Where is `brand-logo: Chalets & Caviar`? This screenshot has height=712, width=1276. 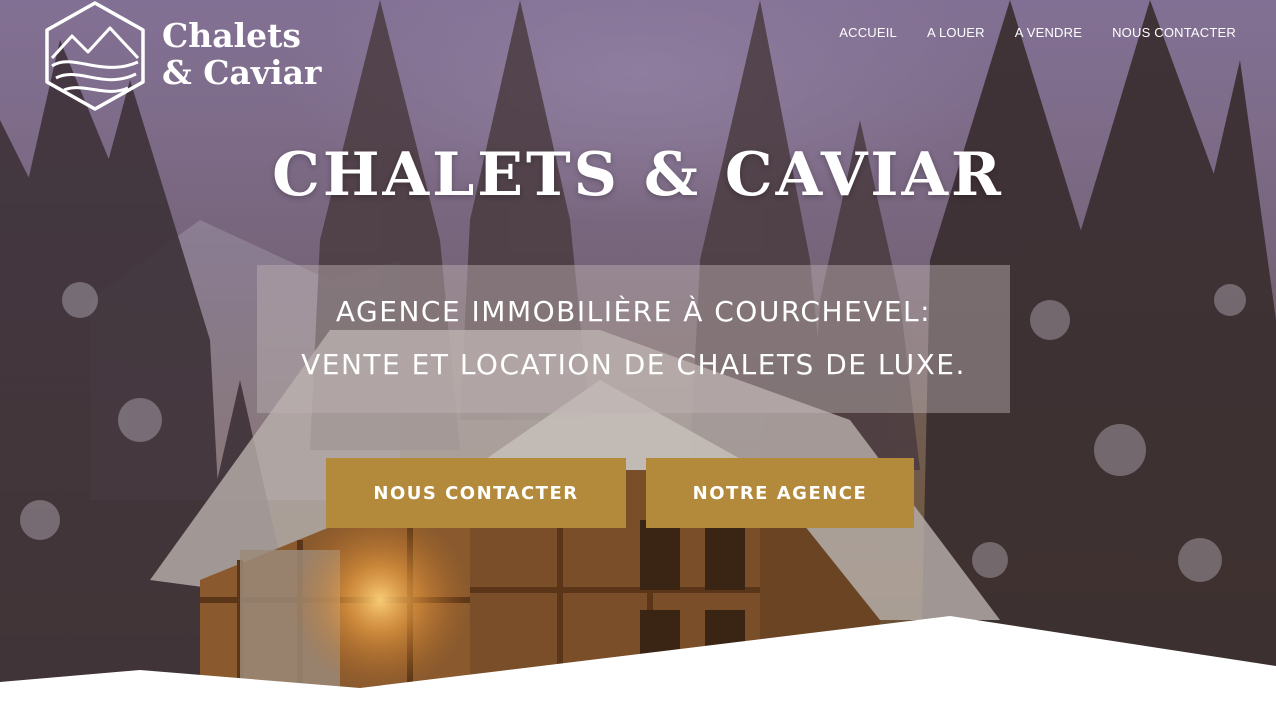 brand-logo: Chalets & Caviar is located at coordinates (187, 56).